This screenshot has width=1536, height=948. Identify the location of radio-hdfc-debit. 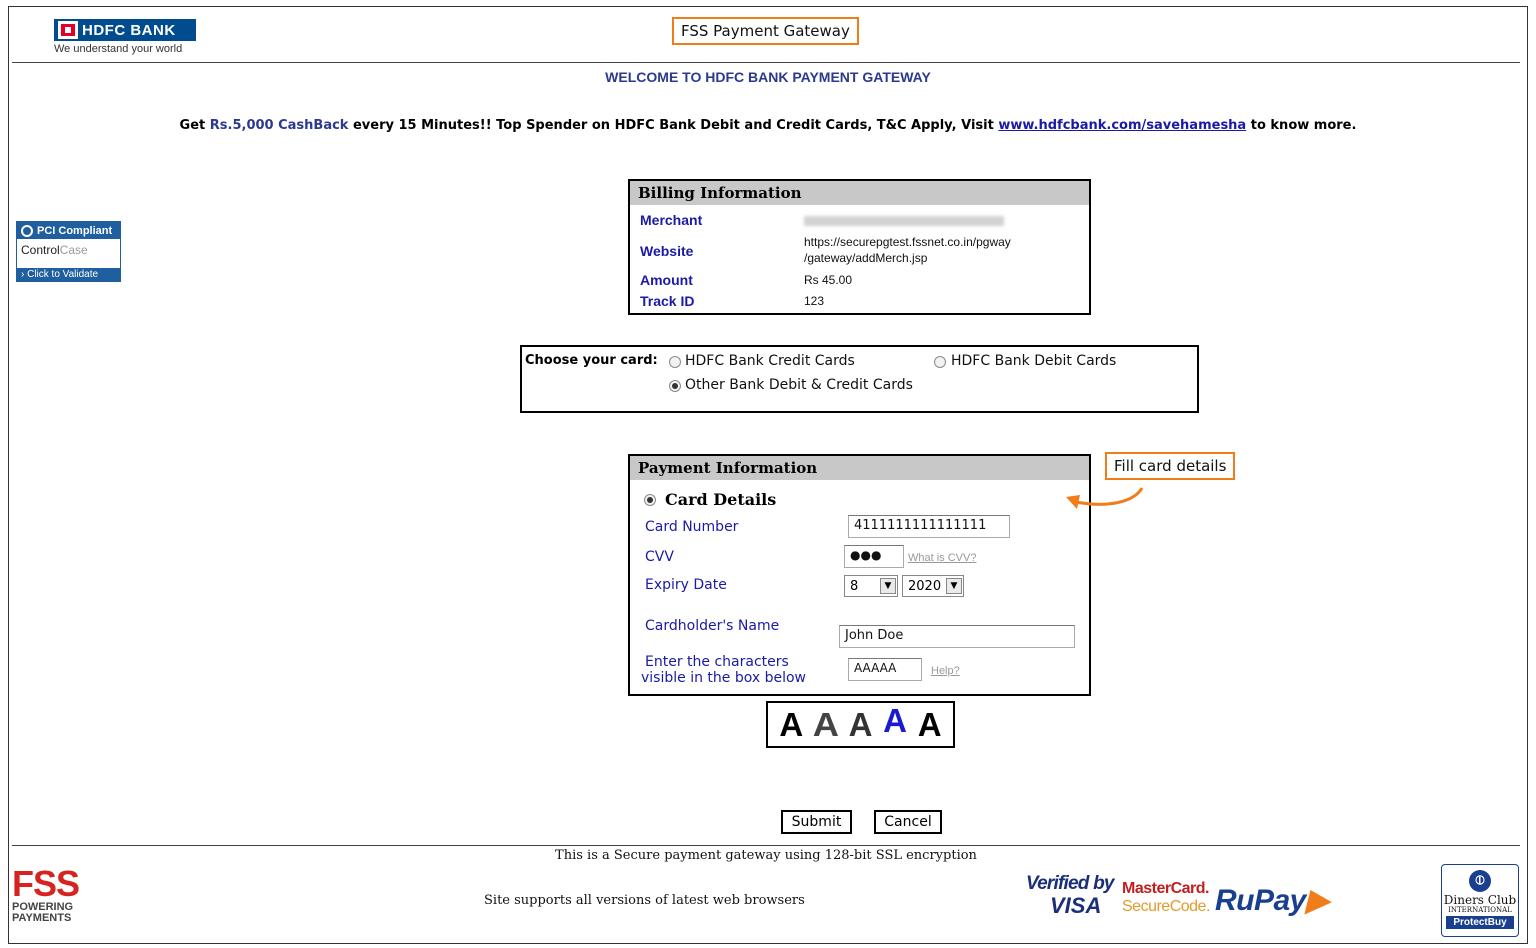
(940, 362).